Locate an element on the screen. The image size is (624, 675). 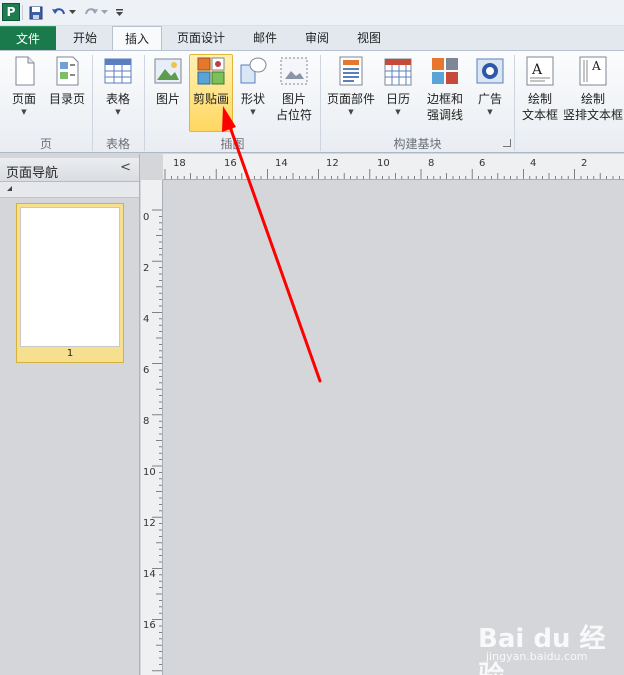
horizontal-ruler: 18 16 14 12 10 8 6 4 2 is located at coordinates (393, 167).